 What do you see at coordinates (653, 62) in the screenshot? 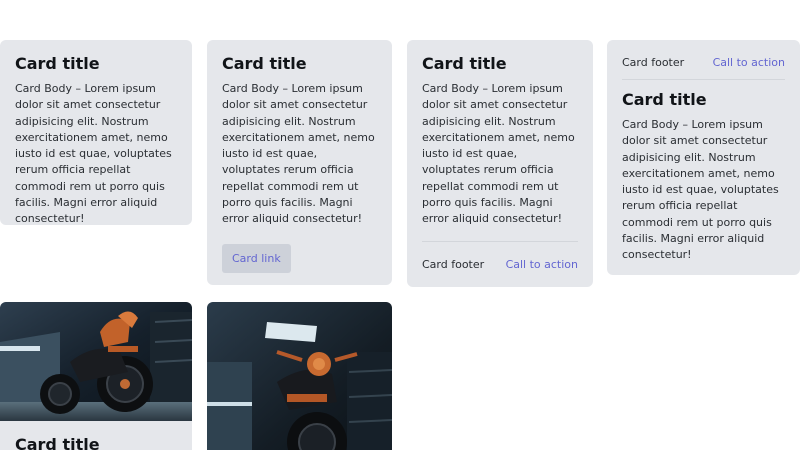
I see `card-header-text: Card footer` at bounding box center [653, 62].